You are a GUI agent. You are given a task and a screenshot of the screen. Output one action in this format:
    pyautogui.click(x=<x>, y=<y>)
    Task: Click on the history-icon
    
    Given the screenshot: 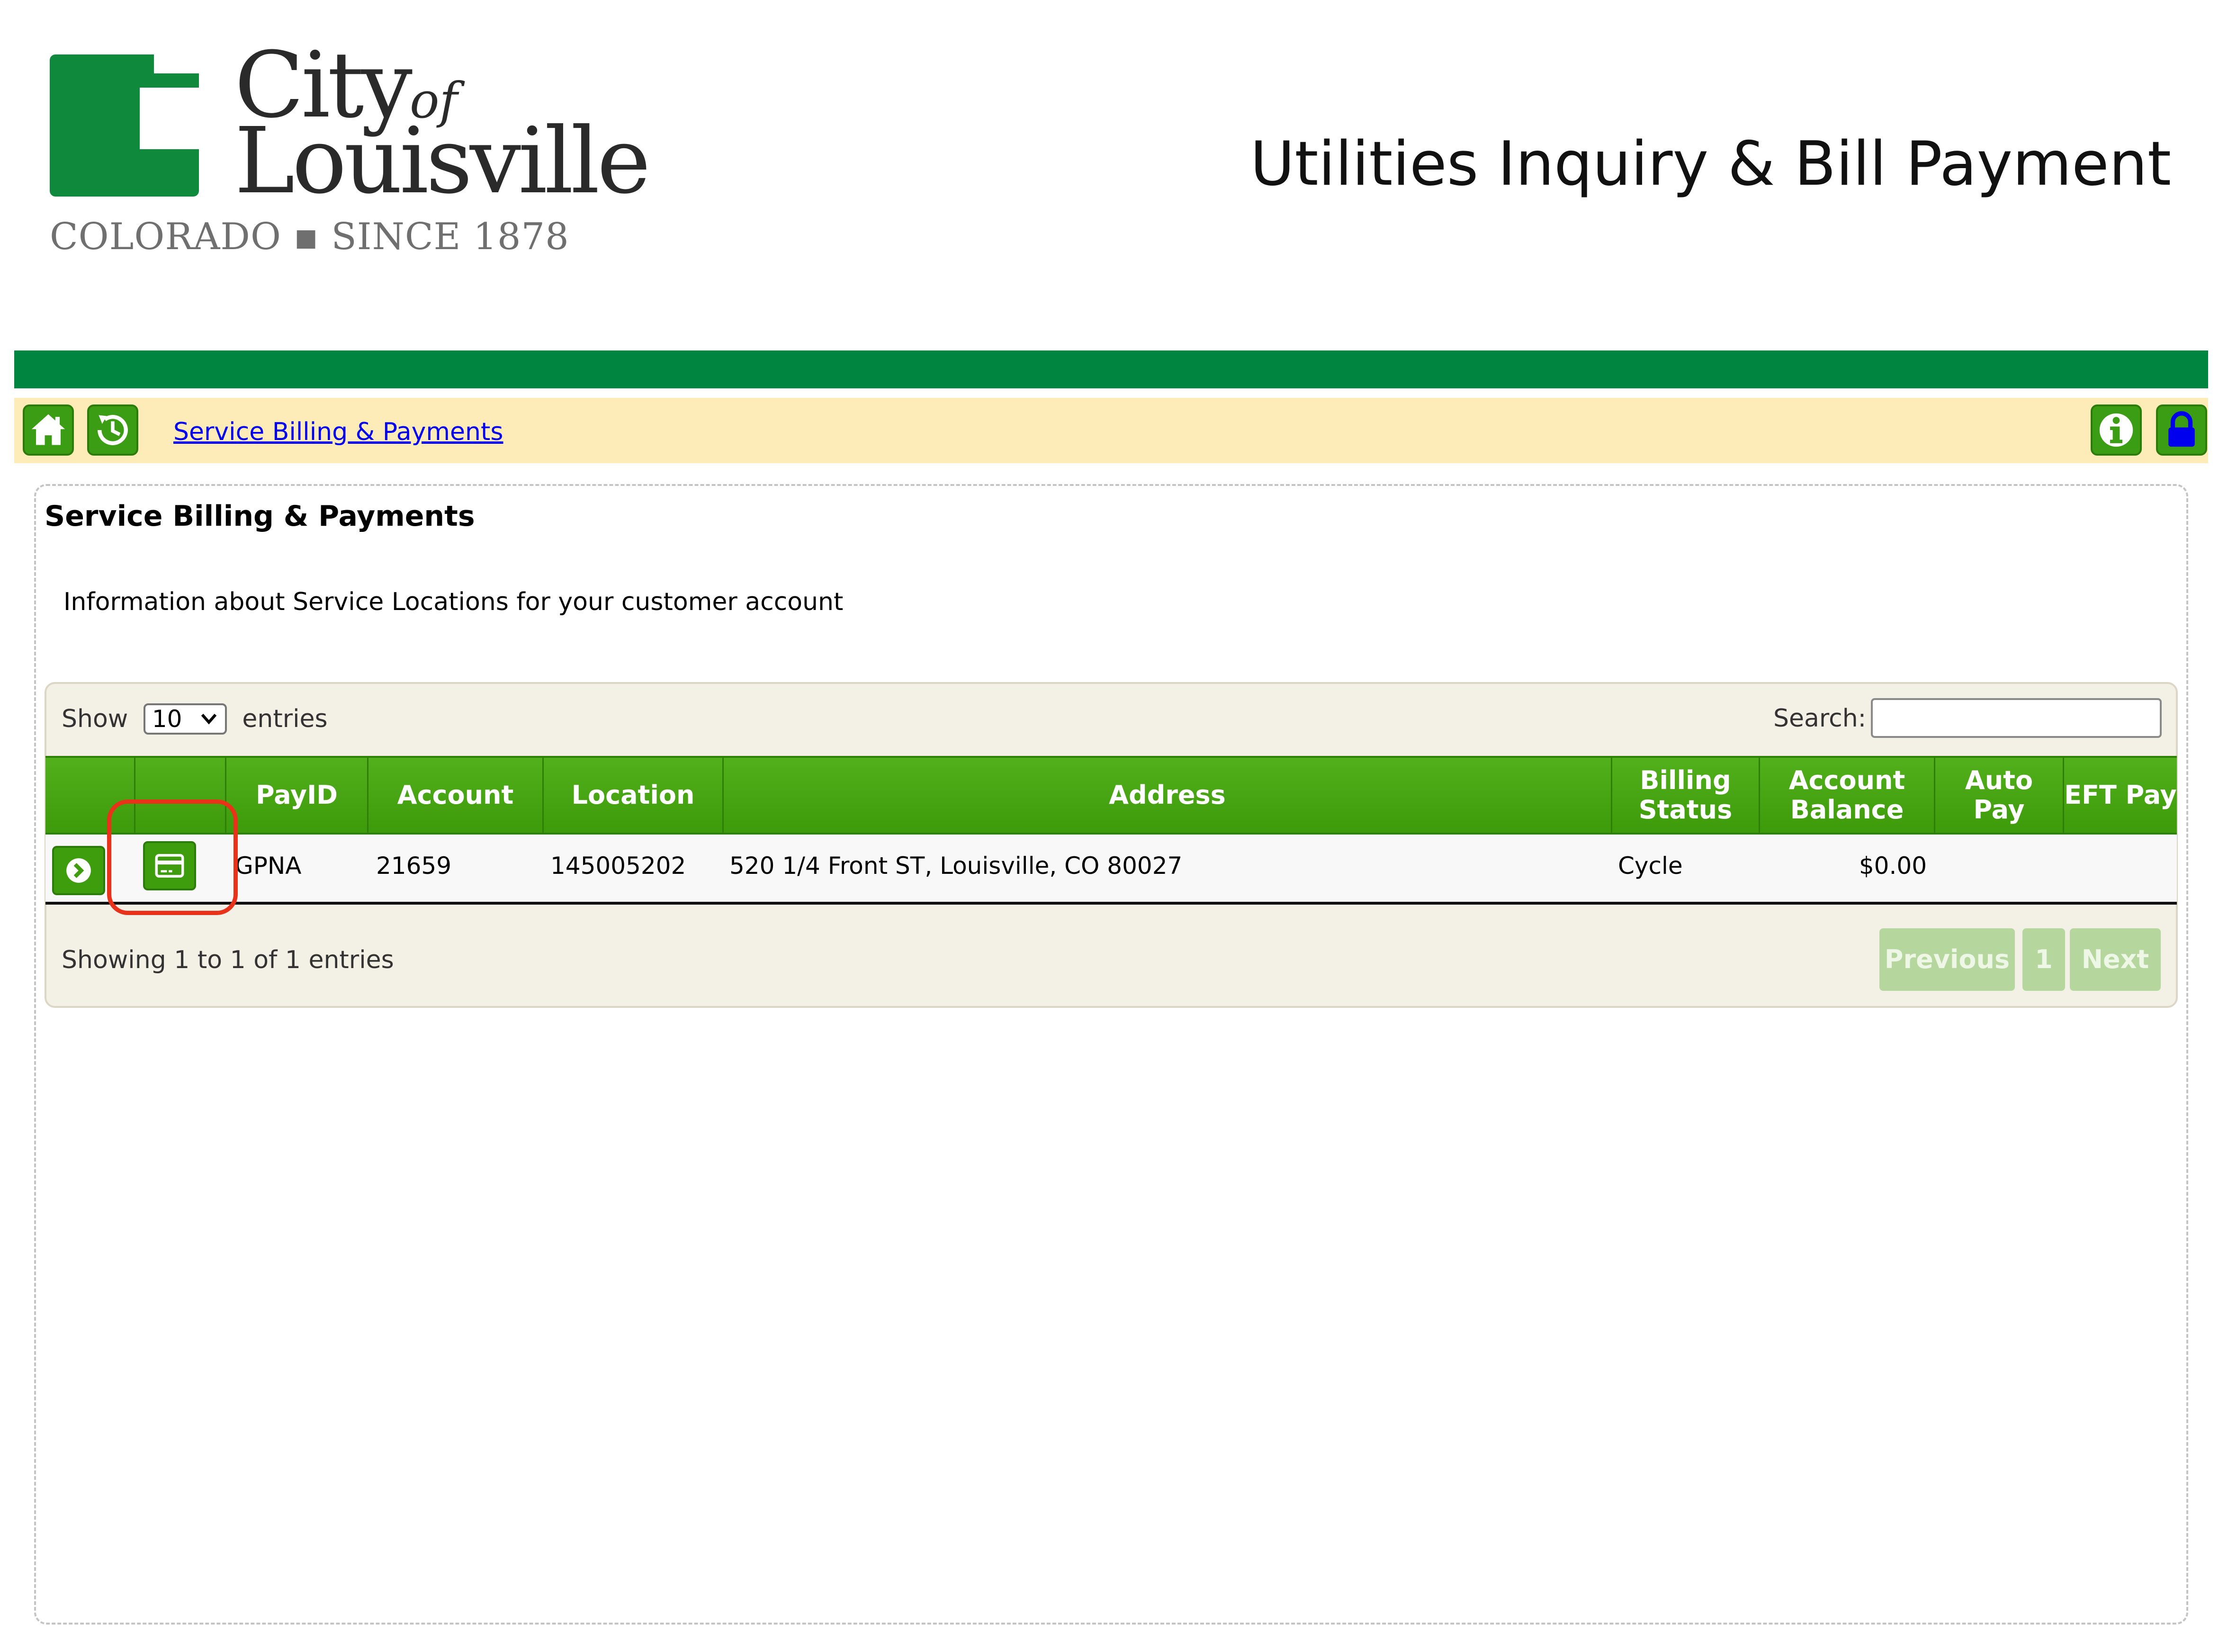 What is the action you would take?
    pyautogui.click(x=113, y=430)
    